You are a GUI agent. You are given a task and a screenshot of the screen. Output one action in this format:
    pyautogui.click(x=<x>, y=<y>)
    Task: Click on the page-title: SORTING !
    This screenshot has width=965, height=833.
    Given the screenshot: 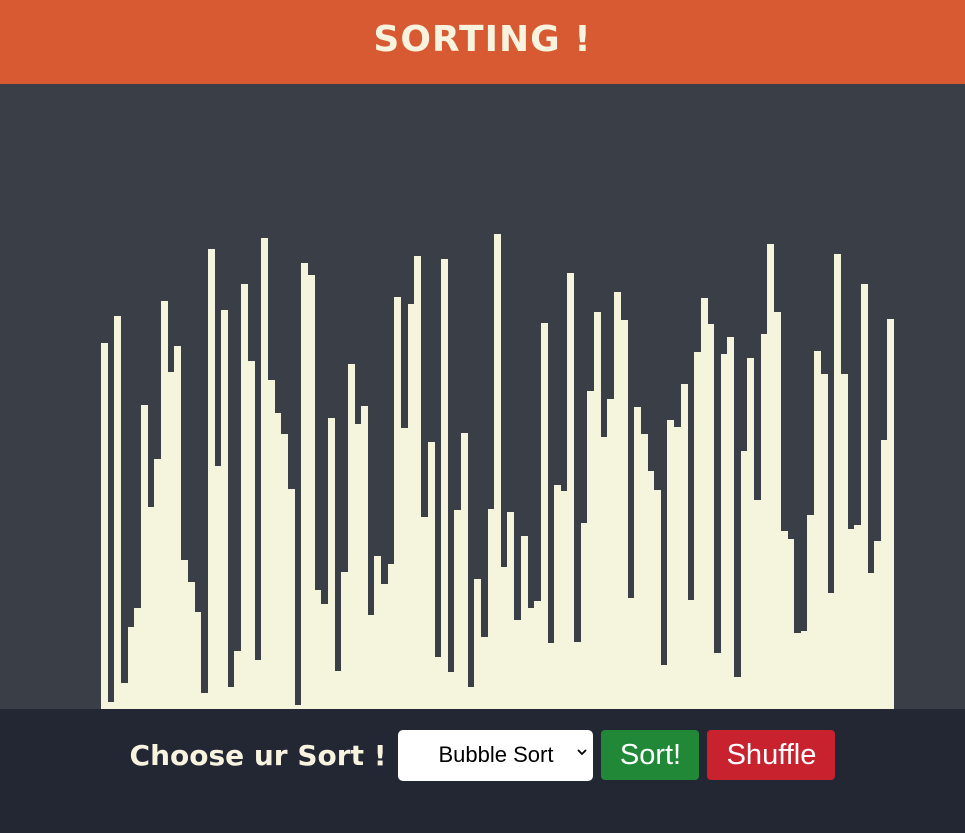 What is the action you would take?
    pyautogui.click(x=482, y=39)
    